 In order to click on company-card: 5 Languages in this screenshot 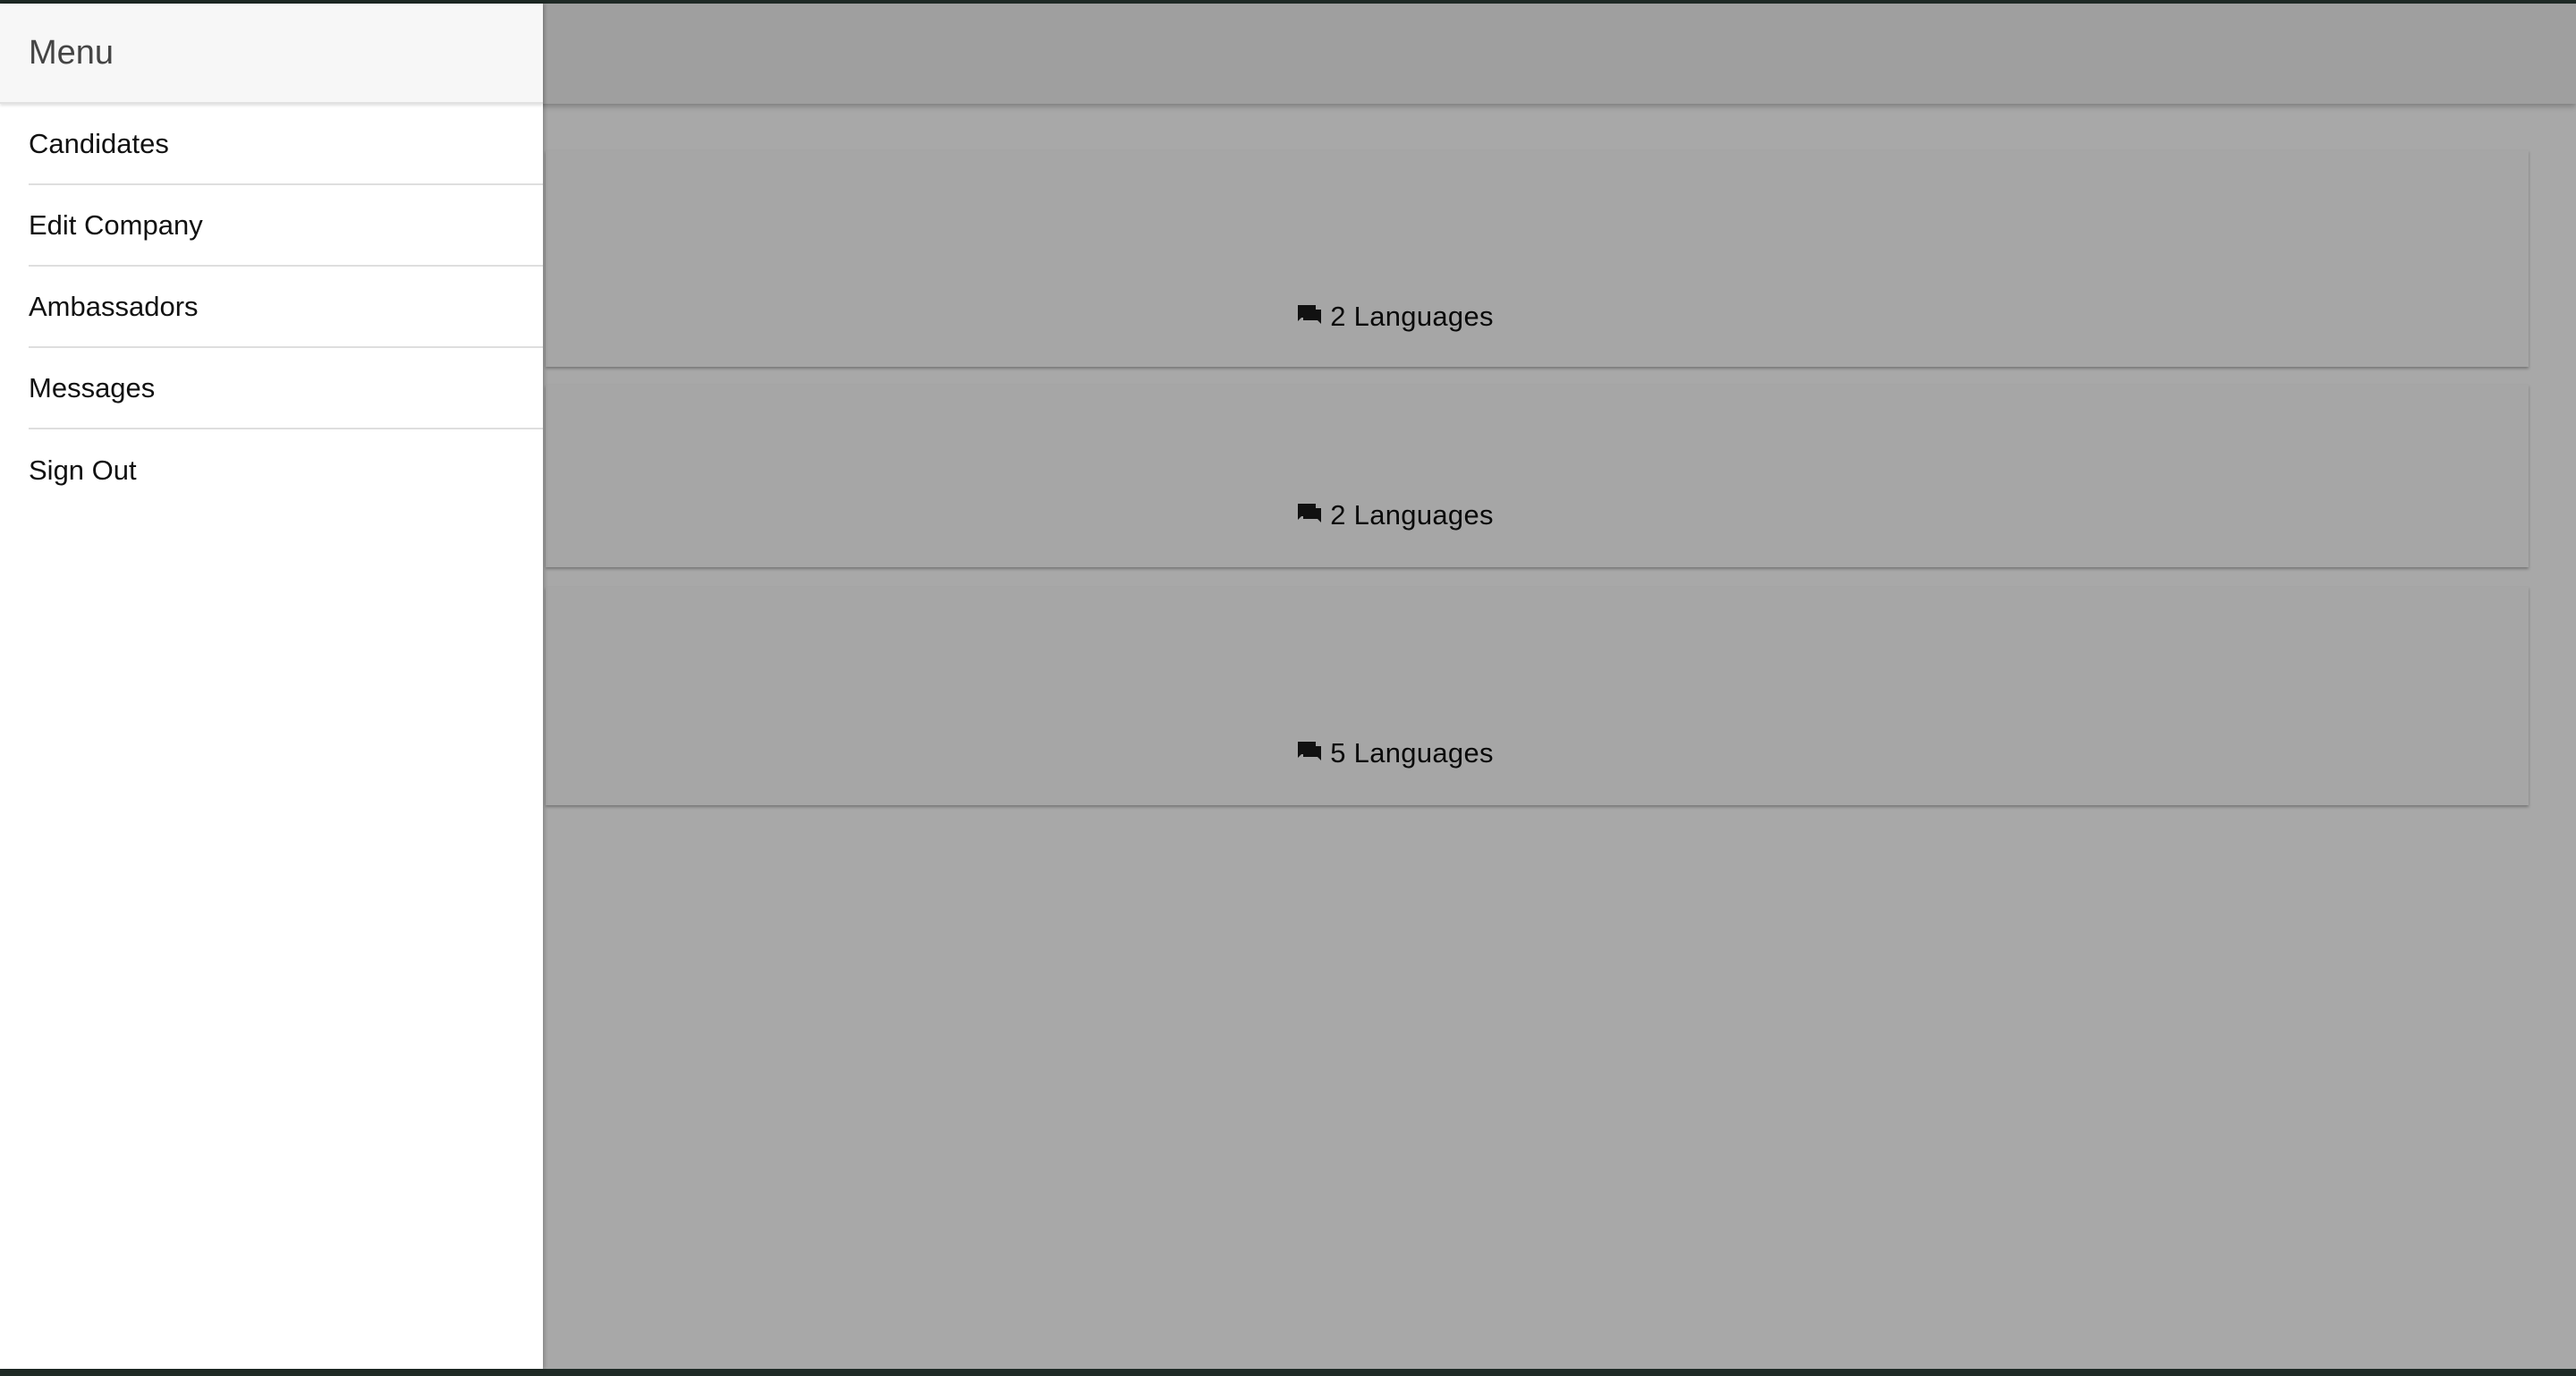, I will do `click(1537, 696)`.